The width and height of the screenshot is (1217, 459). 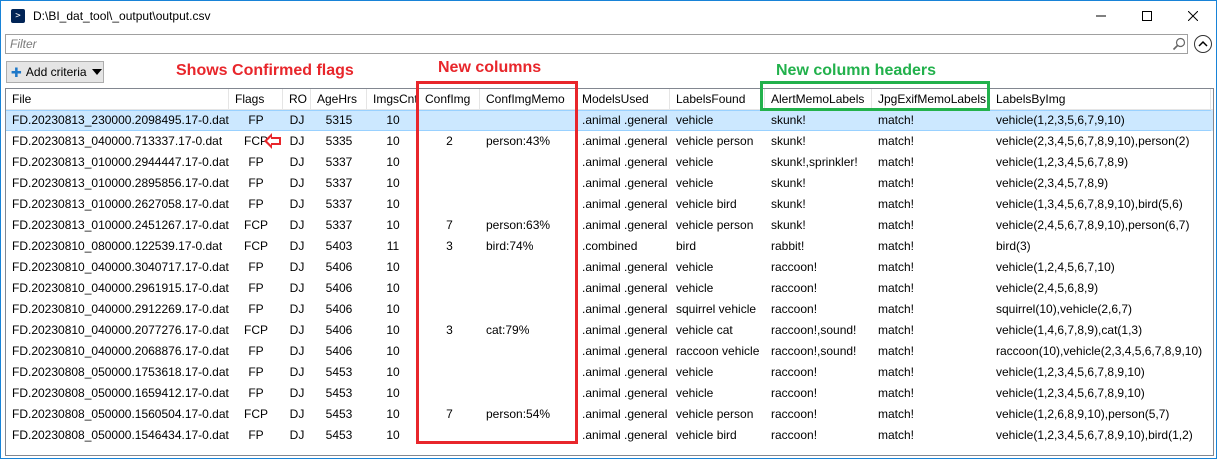 What do you see at coordinates (297, 99) in the screenshot?
I see `column-header-ro: RO` at bounding box center [297, 99].